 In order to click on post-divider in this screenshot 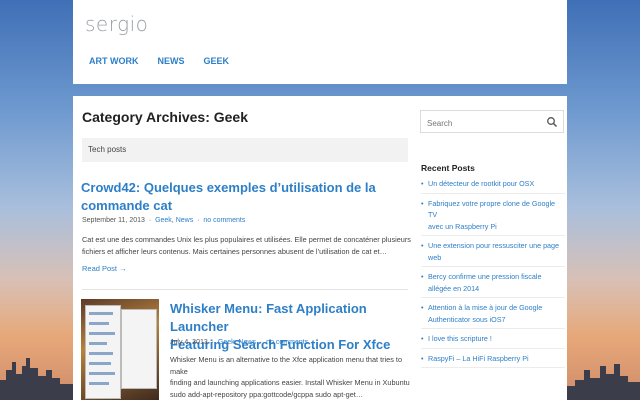, I will do `click(245, 289)`.